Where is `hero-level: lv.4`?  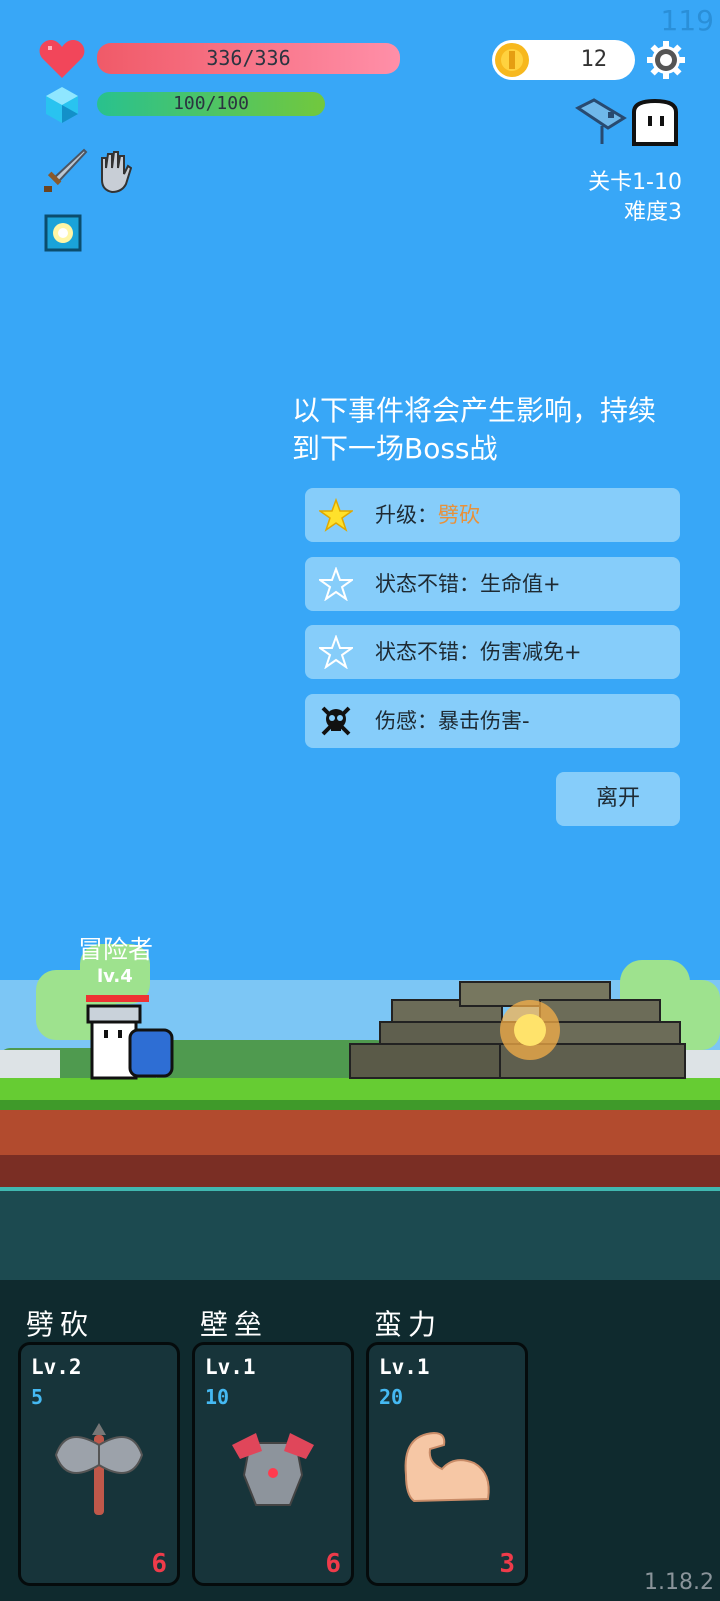
hero-level: lv.4 is located at coordinates (115, 976).